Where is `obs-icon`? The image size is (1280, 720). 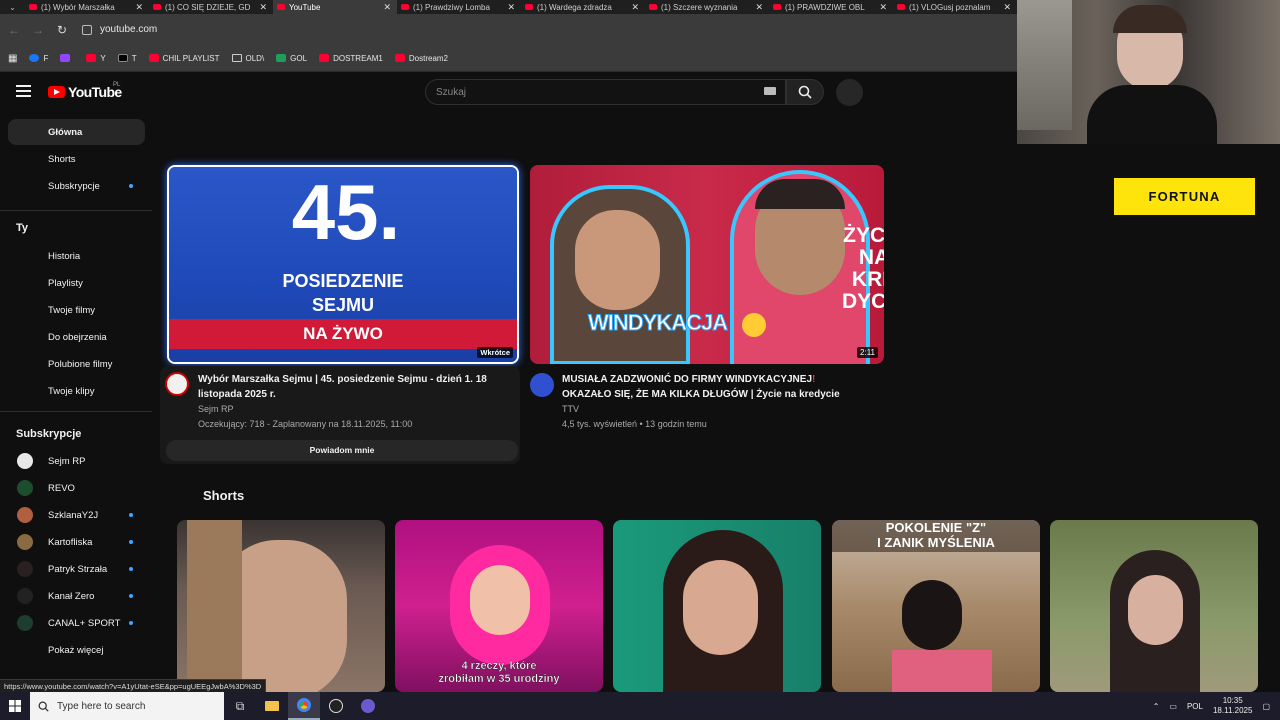
obs-icon is located at coordinates (336, 706).